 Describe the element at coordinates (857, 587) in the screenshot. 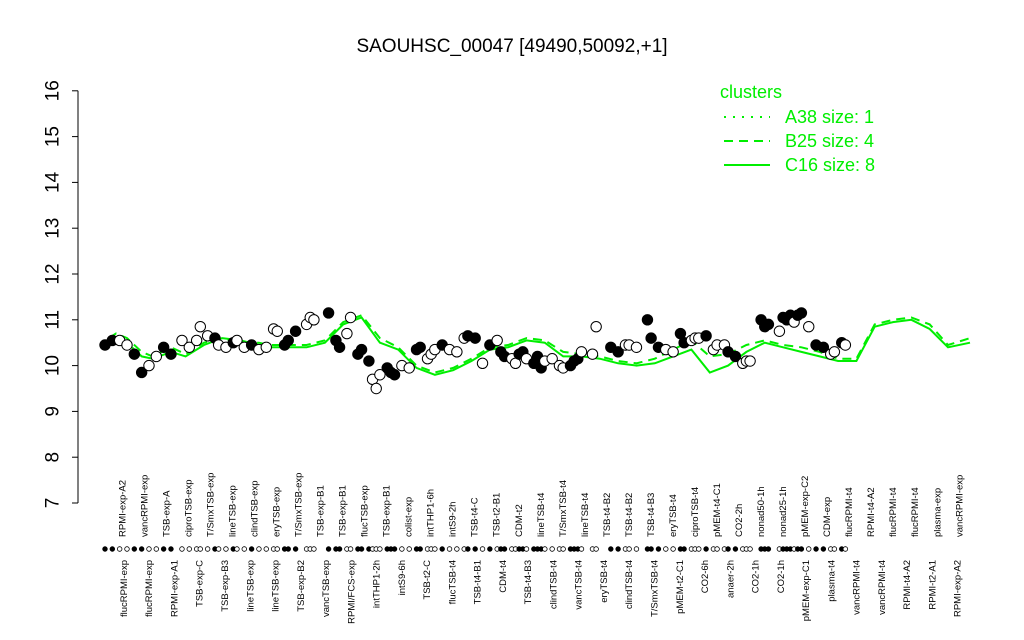

I see `x-tick-label: vancRPMI-t4` at that location.